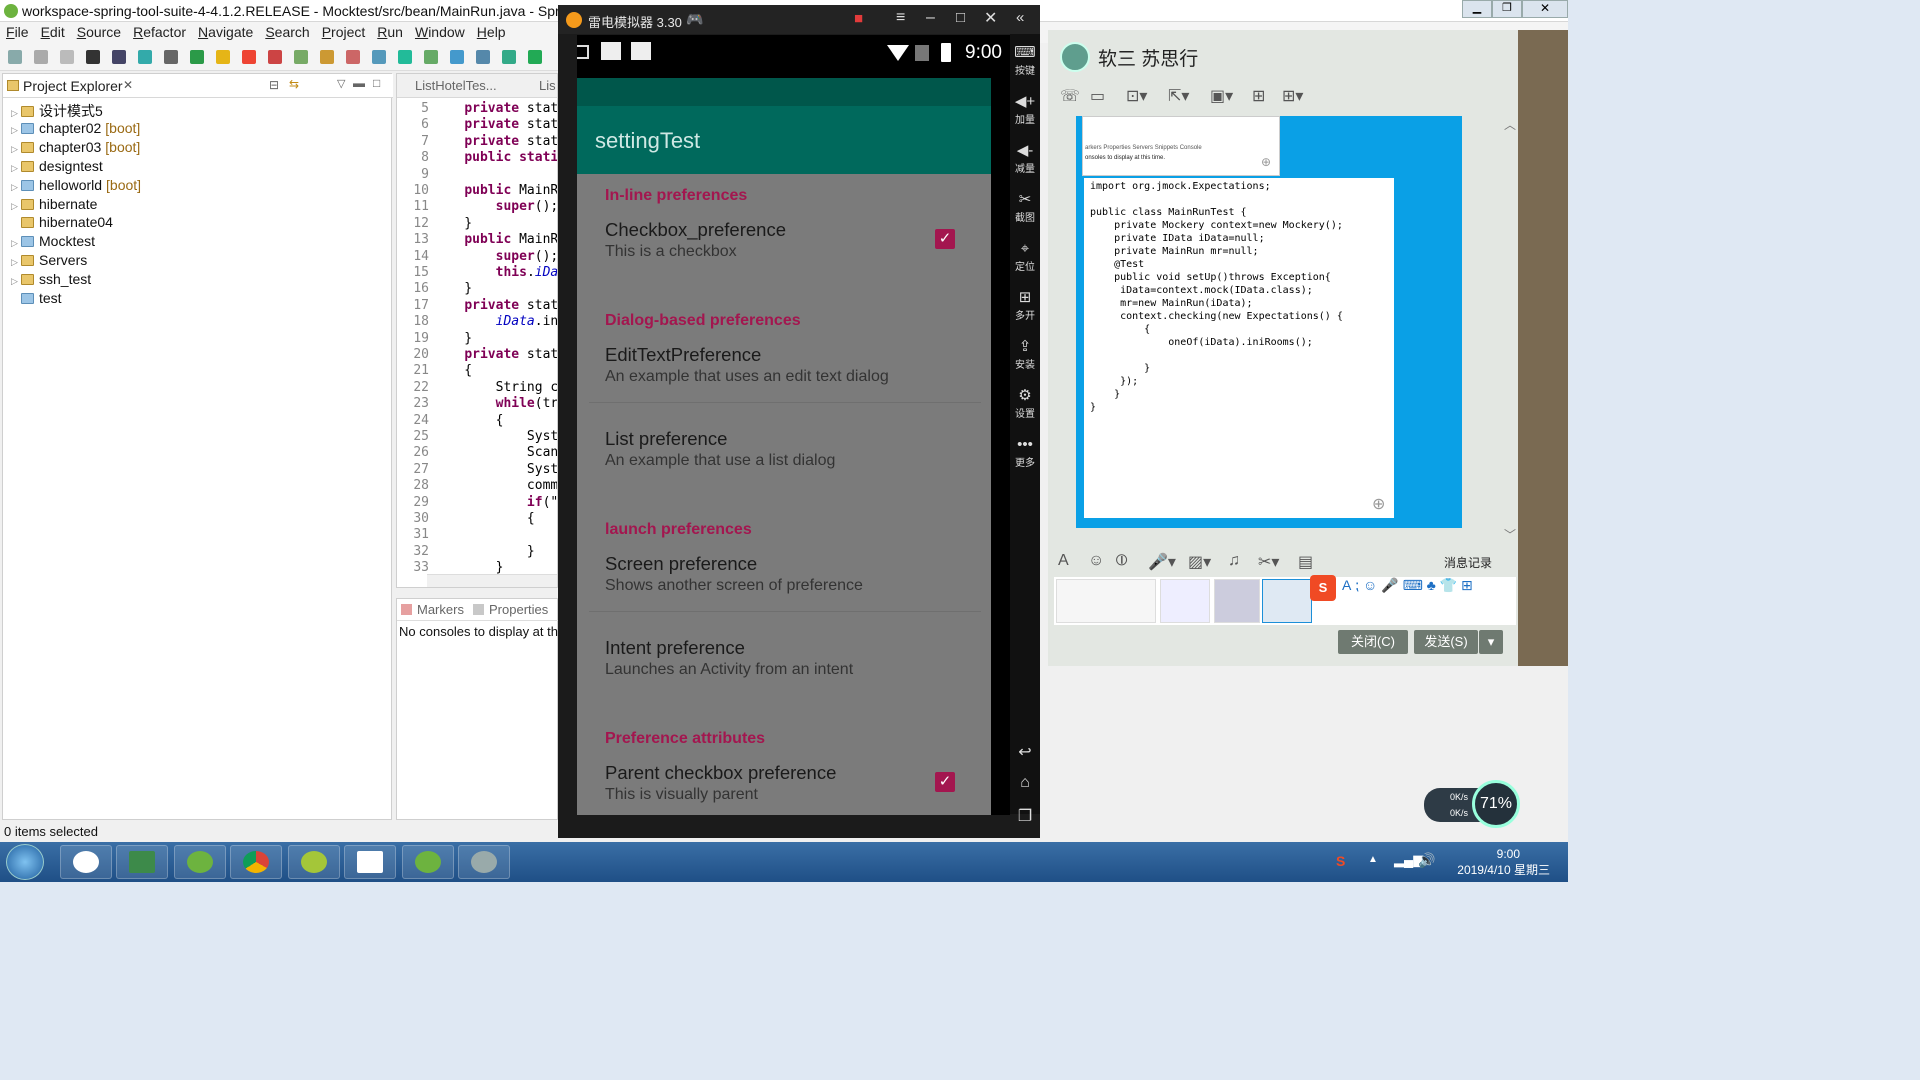  Describe the element at coordinates (960, 17) in the screenshot. I see `maximize-icon: □` at that location.